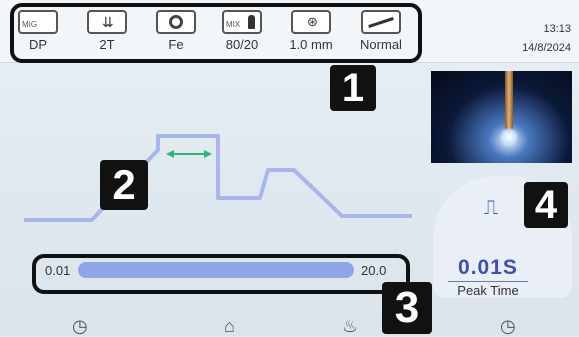 This screenshot has width=579, height=337. I want to click on callout-4: 4, so click(546, 205).